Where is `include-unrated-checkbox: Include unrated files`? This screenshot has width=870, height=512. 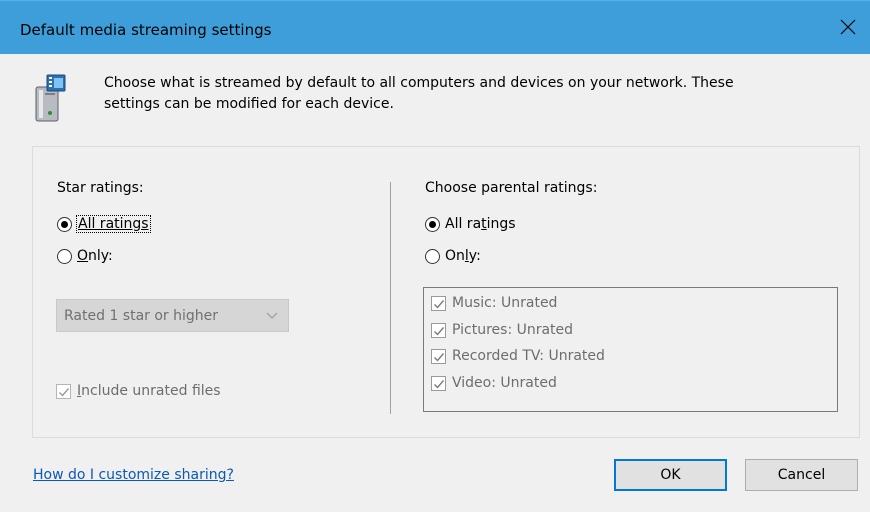
include-unrated-checkbox: Include unrated files is located at coordinates (138, 391).